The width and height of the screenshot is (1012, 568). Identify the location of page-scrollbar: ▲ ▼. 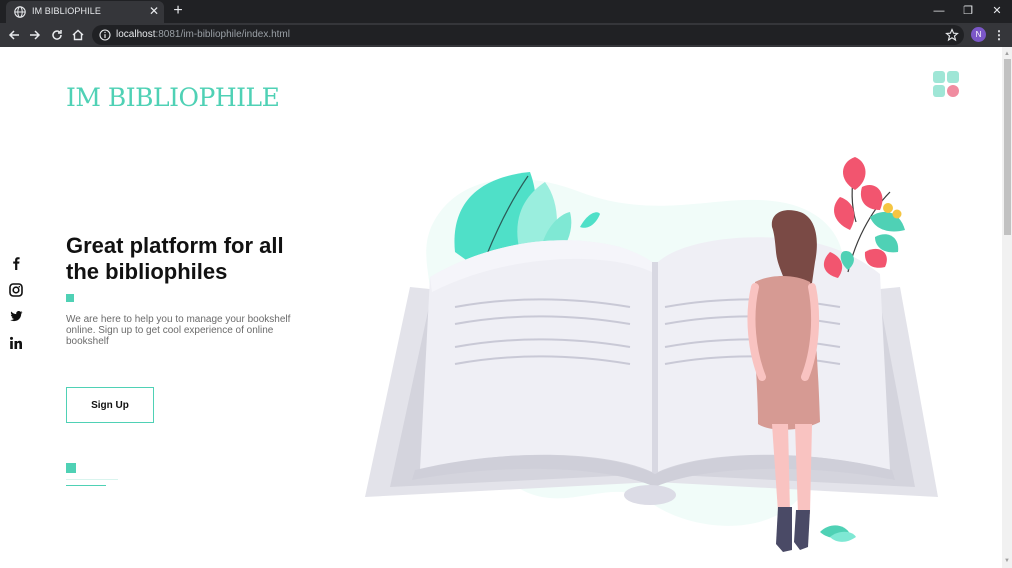
(1007, 307).